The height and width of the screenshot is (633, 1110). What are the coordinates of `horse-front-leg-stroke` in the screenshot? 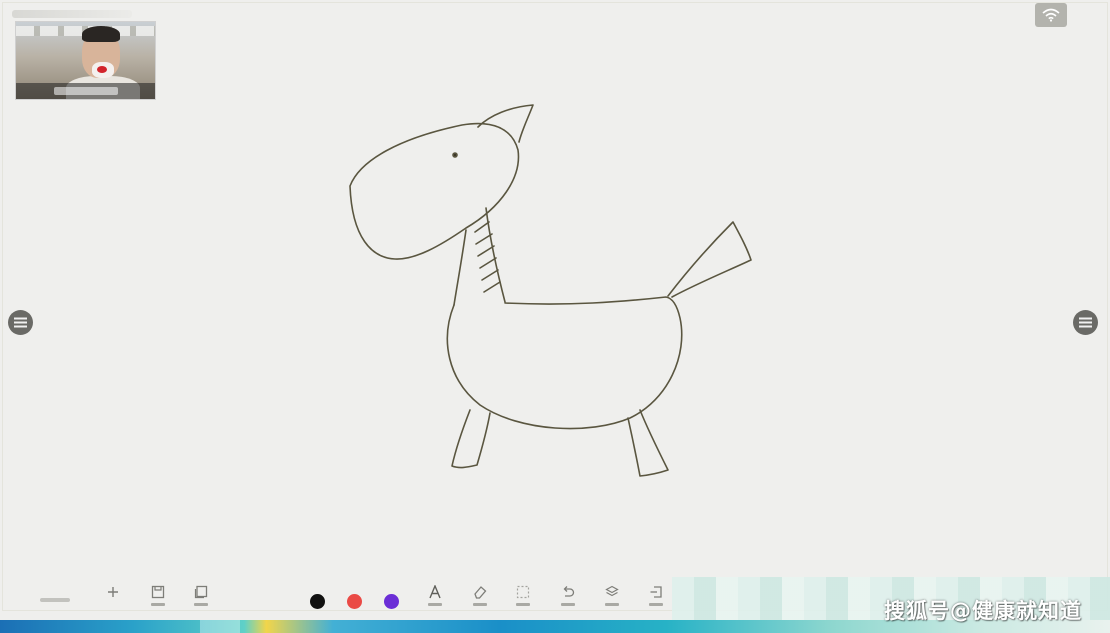 It's located at (471, 439).